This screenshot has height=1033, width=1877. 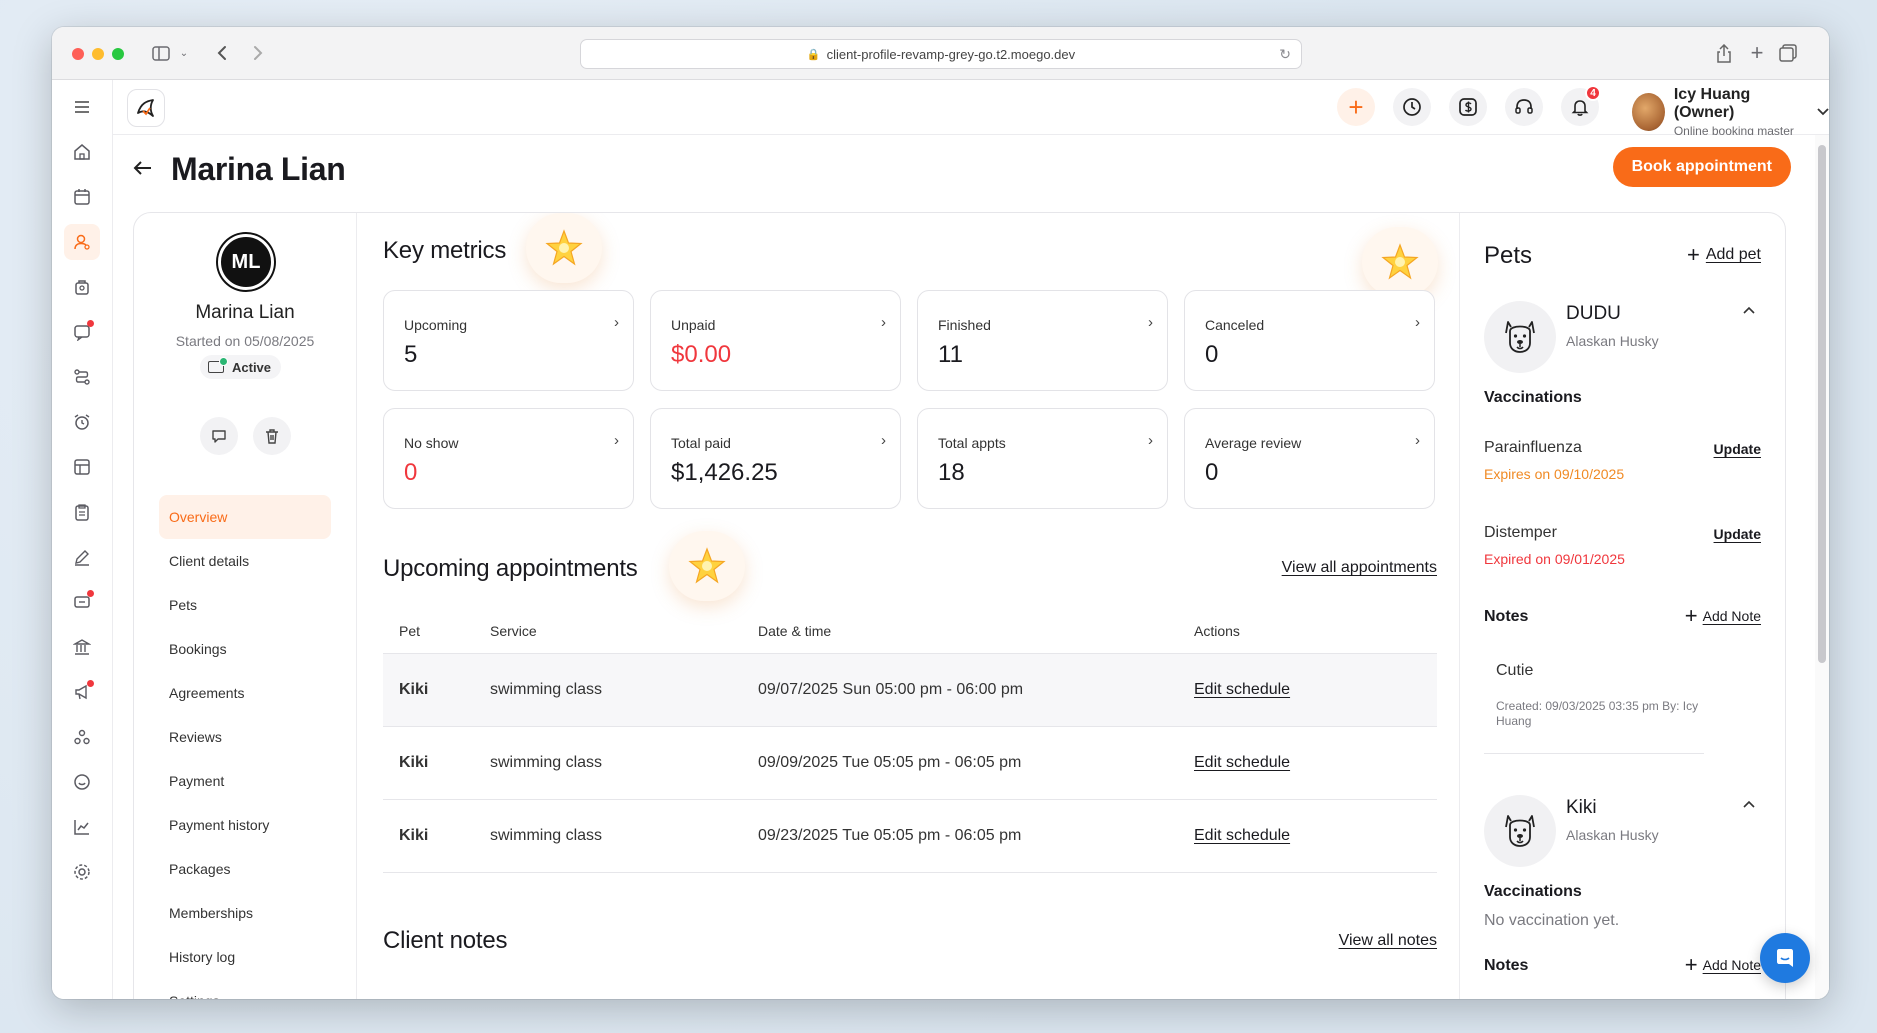 I want to click on metric-value: 0, so click(x=1212, y=472).